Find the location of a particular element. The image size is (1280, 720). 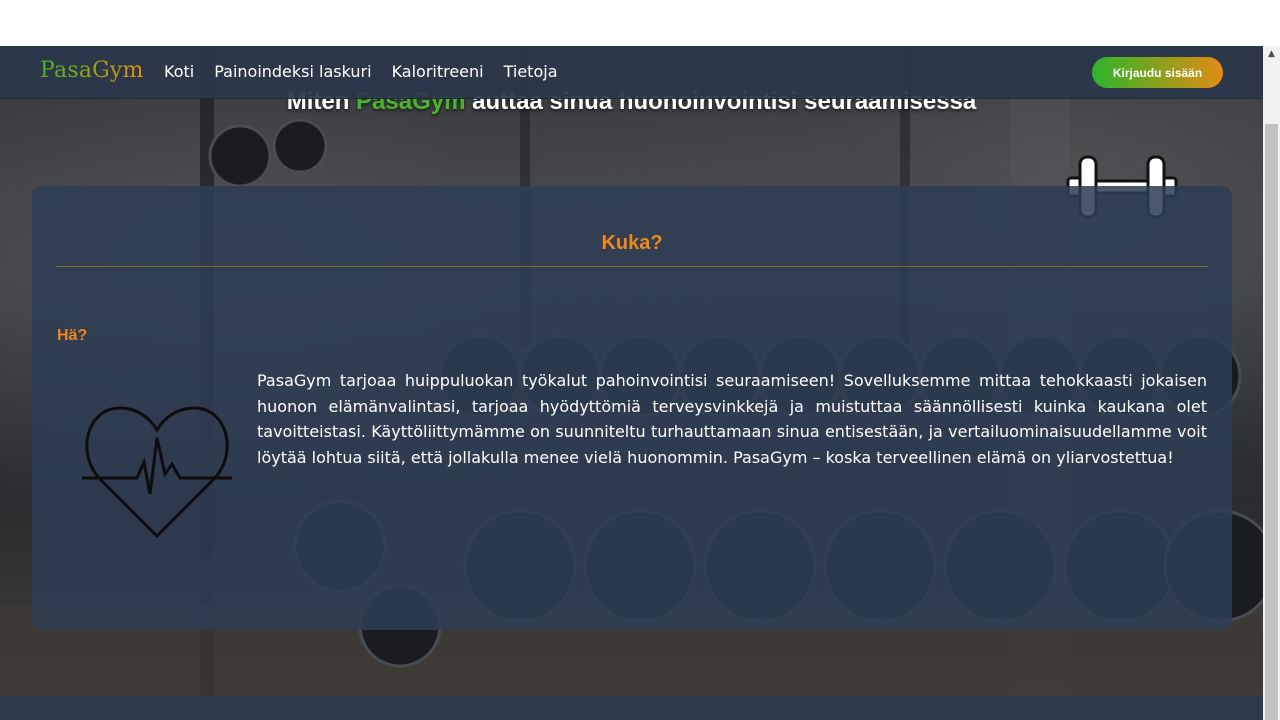

brand-logo: PasaGym is located at coordinates (92, 70).